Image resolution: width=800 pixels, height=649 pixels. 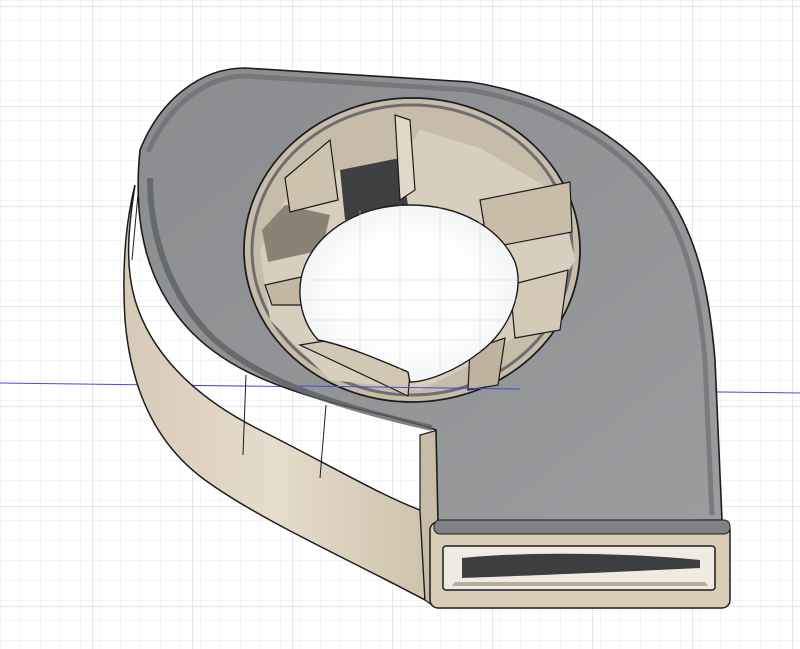 What do you see at coordinates (580, 584) in the screenshot?
I see `outlet-inner-floor` at bounding box center [580, 584].